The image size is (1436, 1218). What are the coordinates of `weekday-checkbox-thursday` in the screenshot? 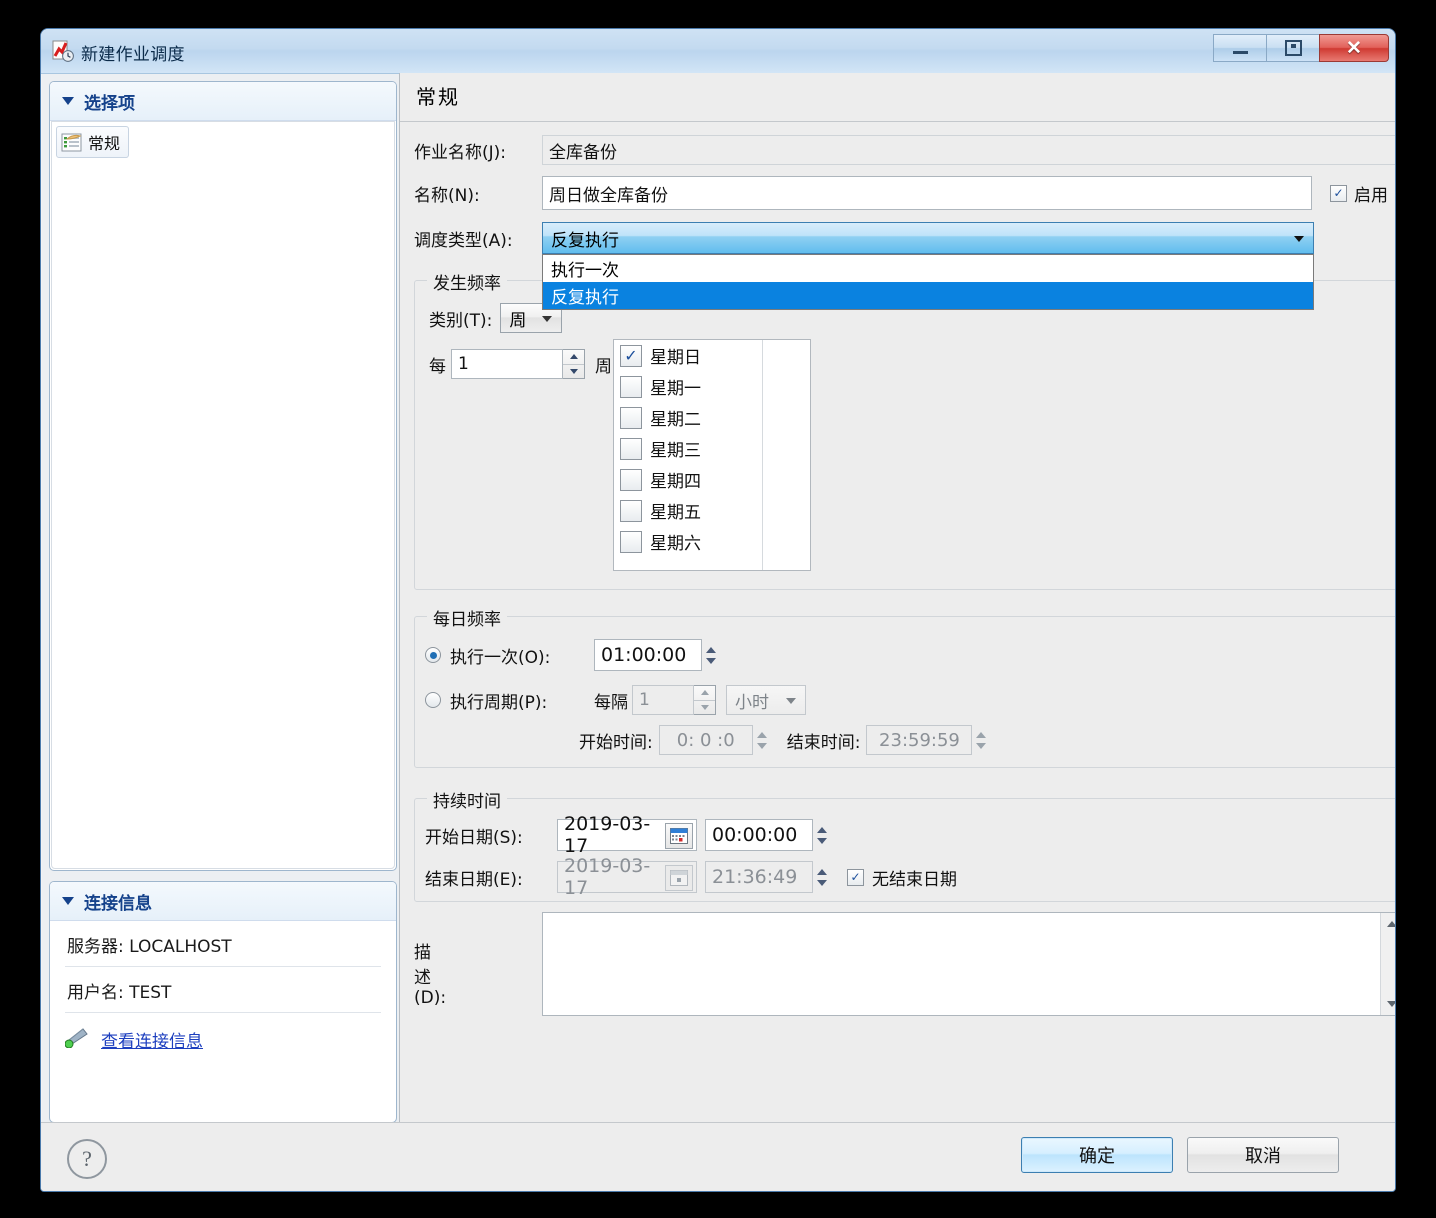 It's located at (631, 479).